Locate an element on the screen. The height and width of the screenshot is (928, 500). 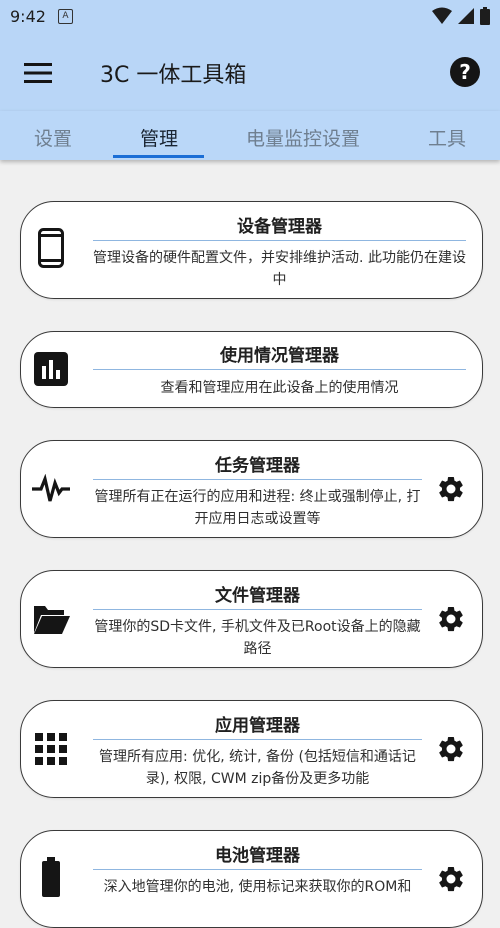
card-title: 任务管理器 is located at coordinates (257, 466).